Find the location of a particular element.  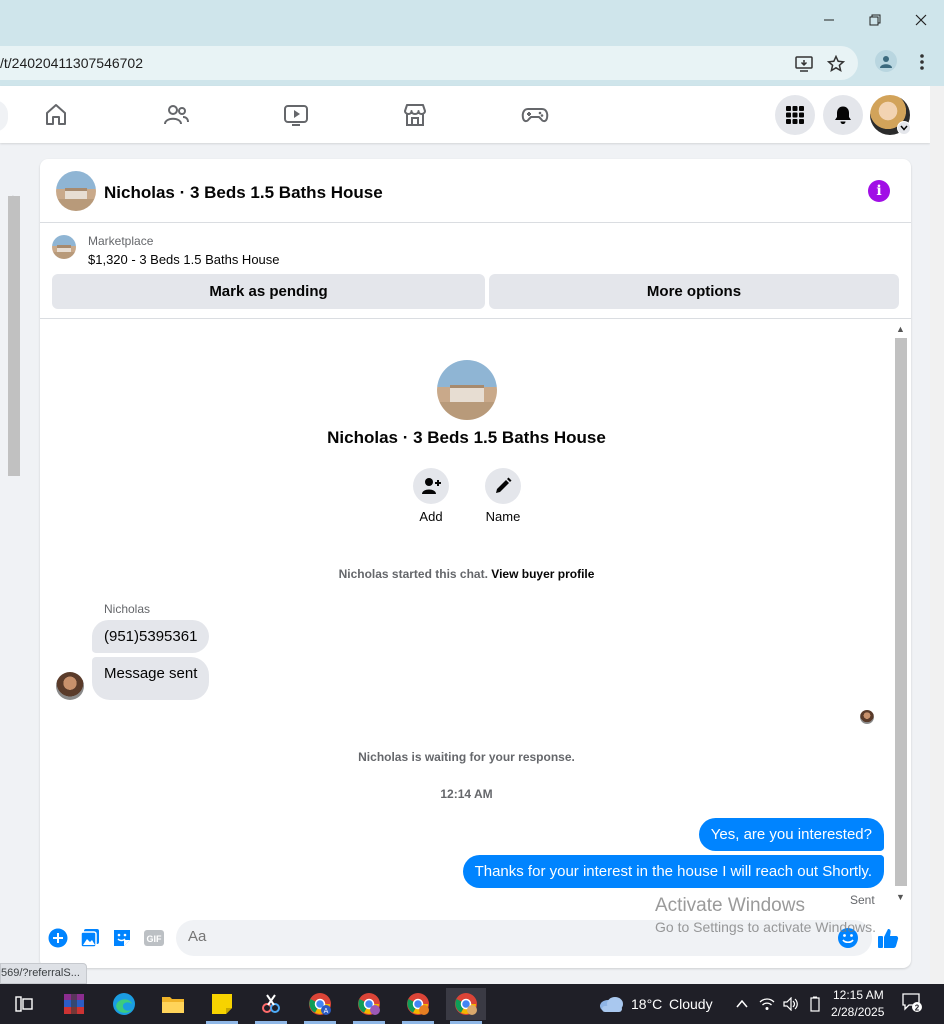

sent-status: Sent is located at coordinates (862, 900).